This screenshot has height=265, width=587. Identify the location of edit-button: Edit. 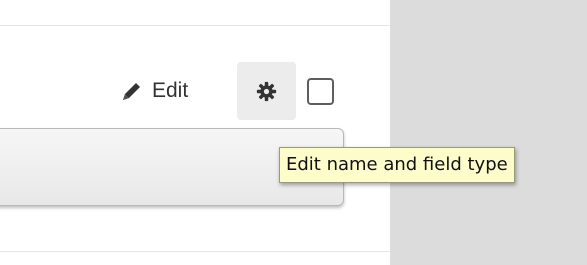
(154, 91).